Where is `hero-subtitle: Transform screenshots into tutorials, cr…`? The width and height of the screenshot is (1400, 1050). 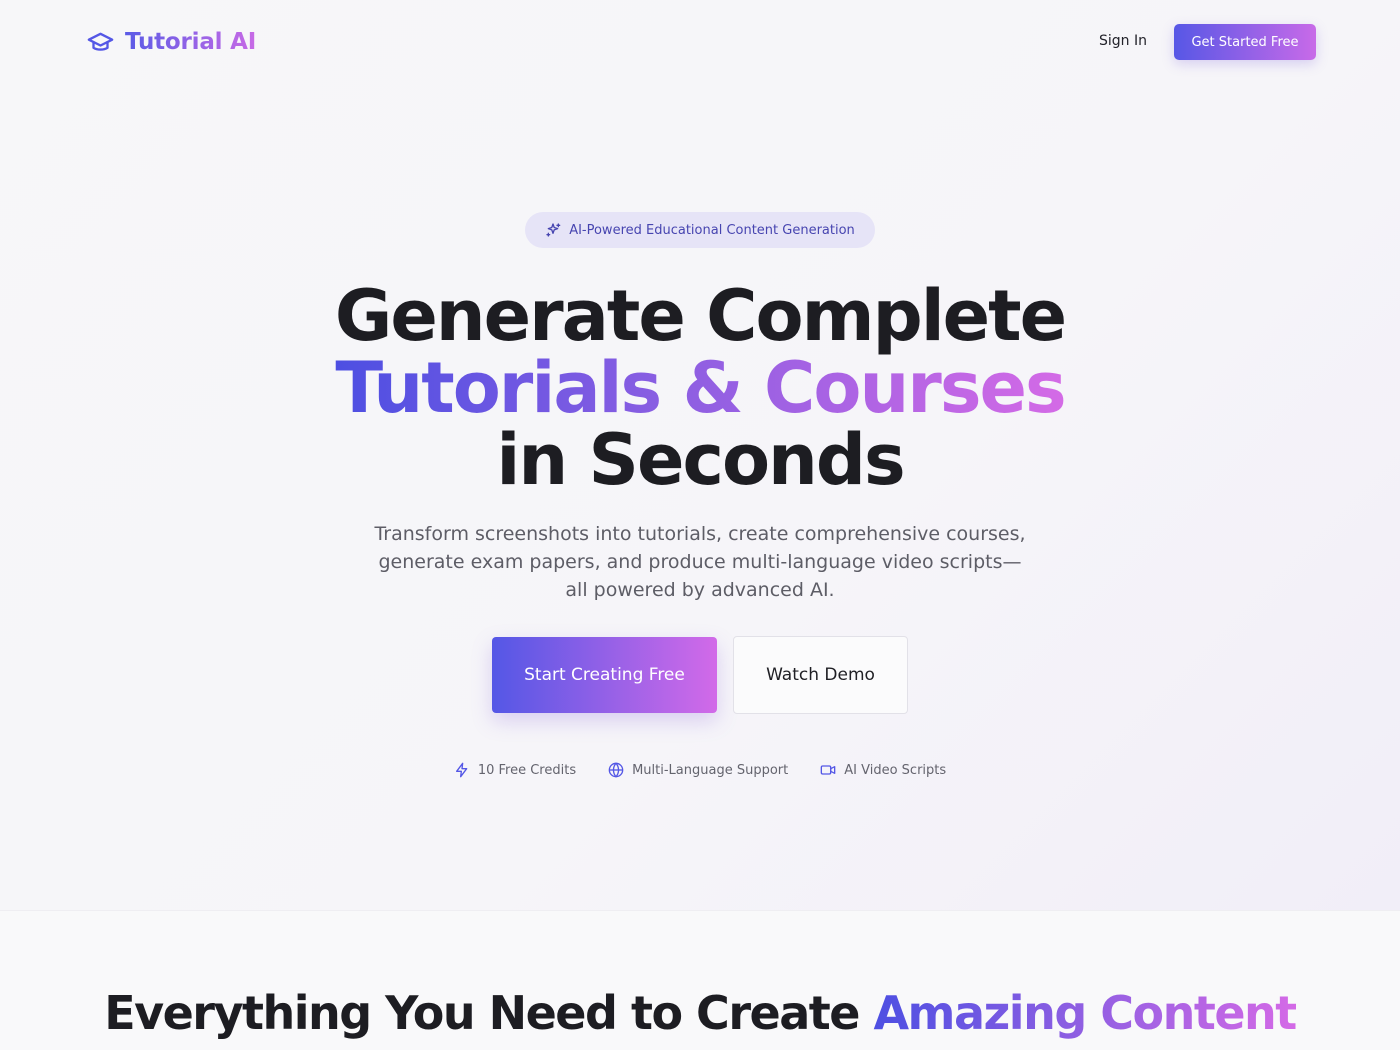
hero-subtitle: Transform screenshots into tutorials, cr… is located at coordinates (700, 562).